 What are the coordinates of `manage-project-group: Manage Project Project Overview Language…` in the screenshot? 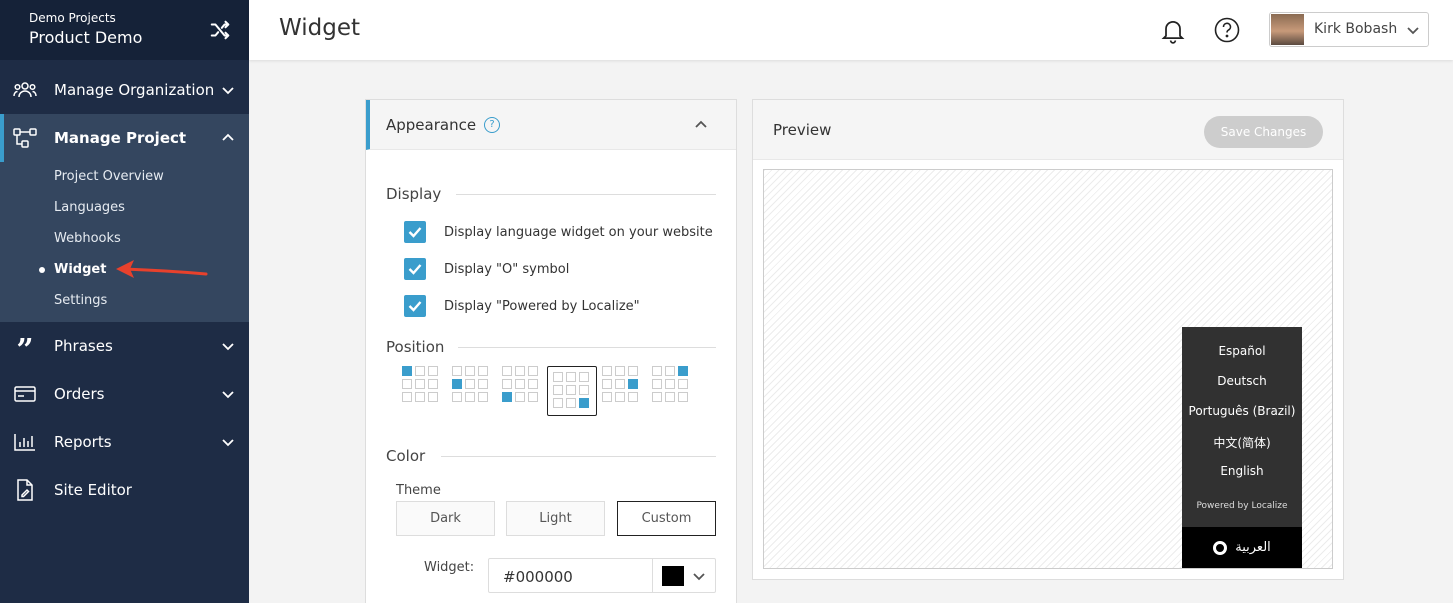 It's located at (124, 218).